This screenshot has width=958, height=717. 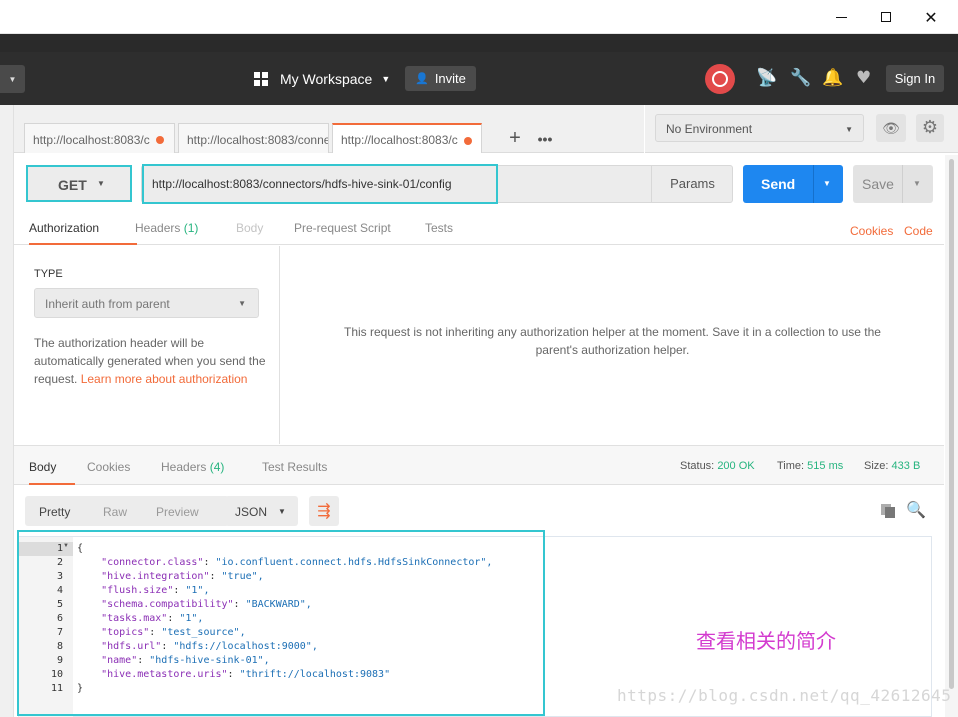 I want to click on pretty-button: Pretty, so click(x=54, y=512).